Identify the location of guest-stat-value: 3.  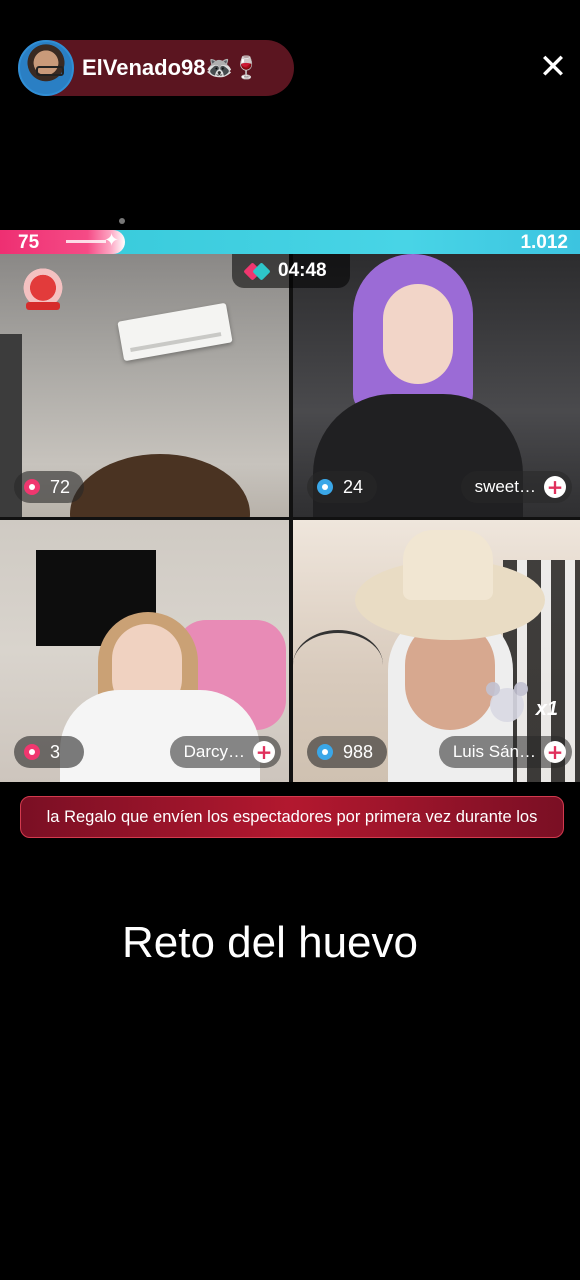
(55, 751).